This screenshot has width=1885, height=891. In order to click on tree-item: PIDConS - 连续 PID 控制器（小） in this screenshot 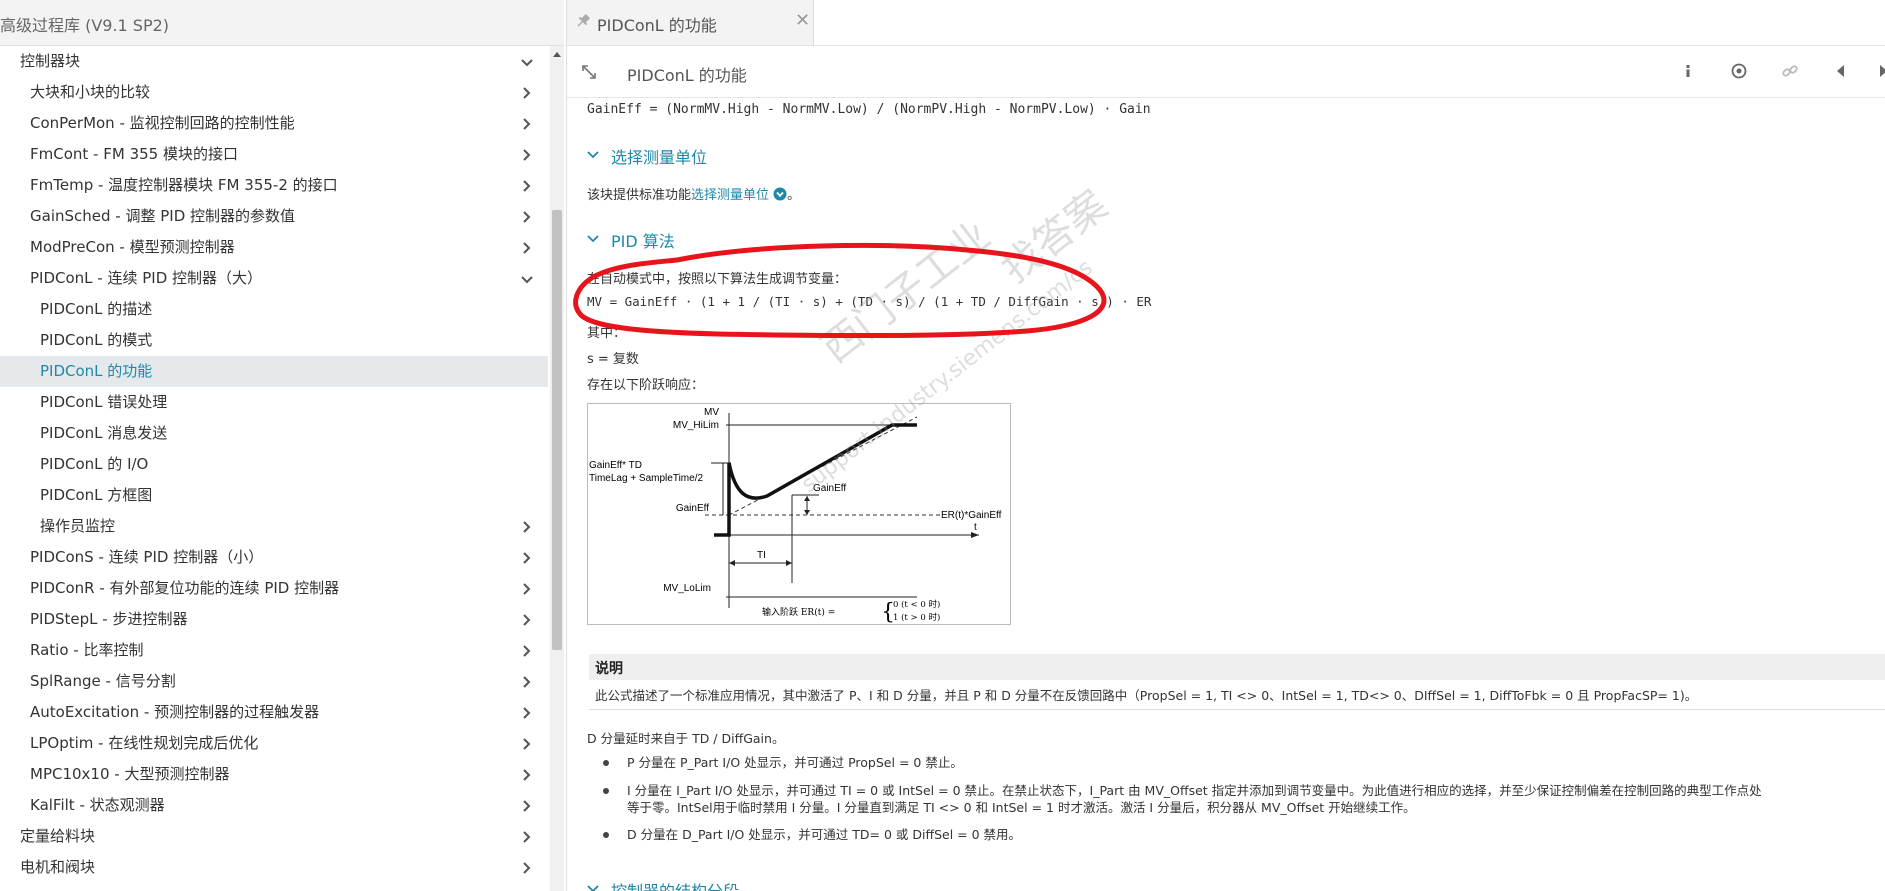, I will do `click(274, 557)`.